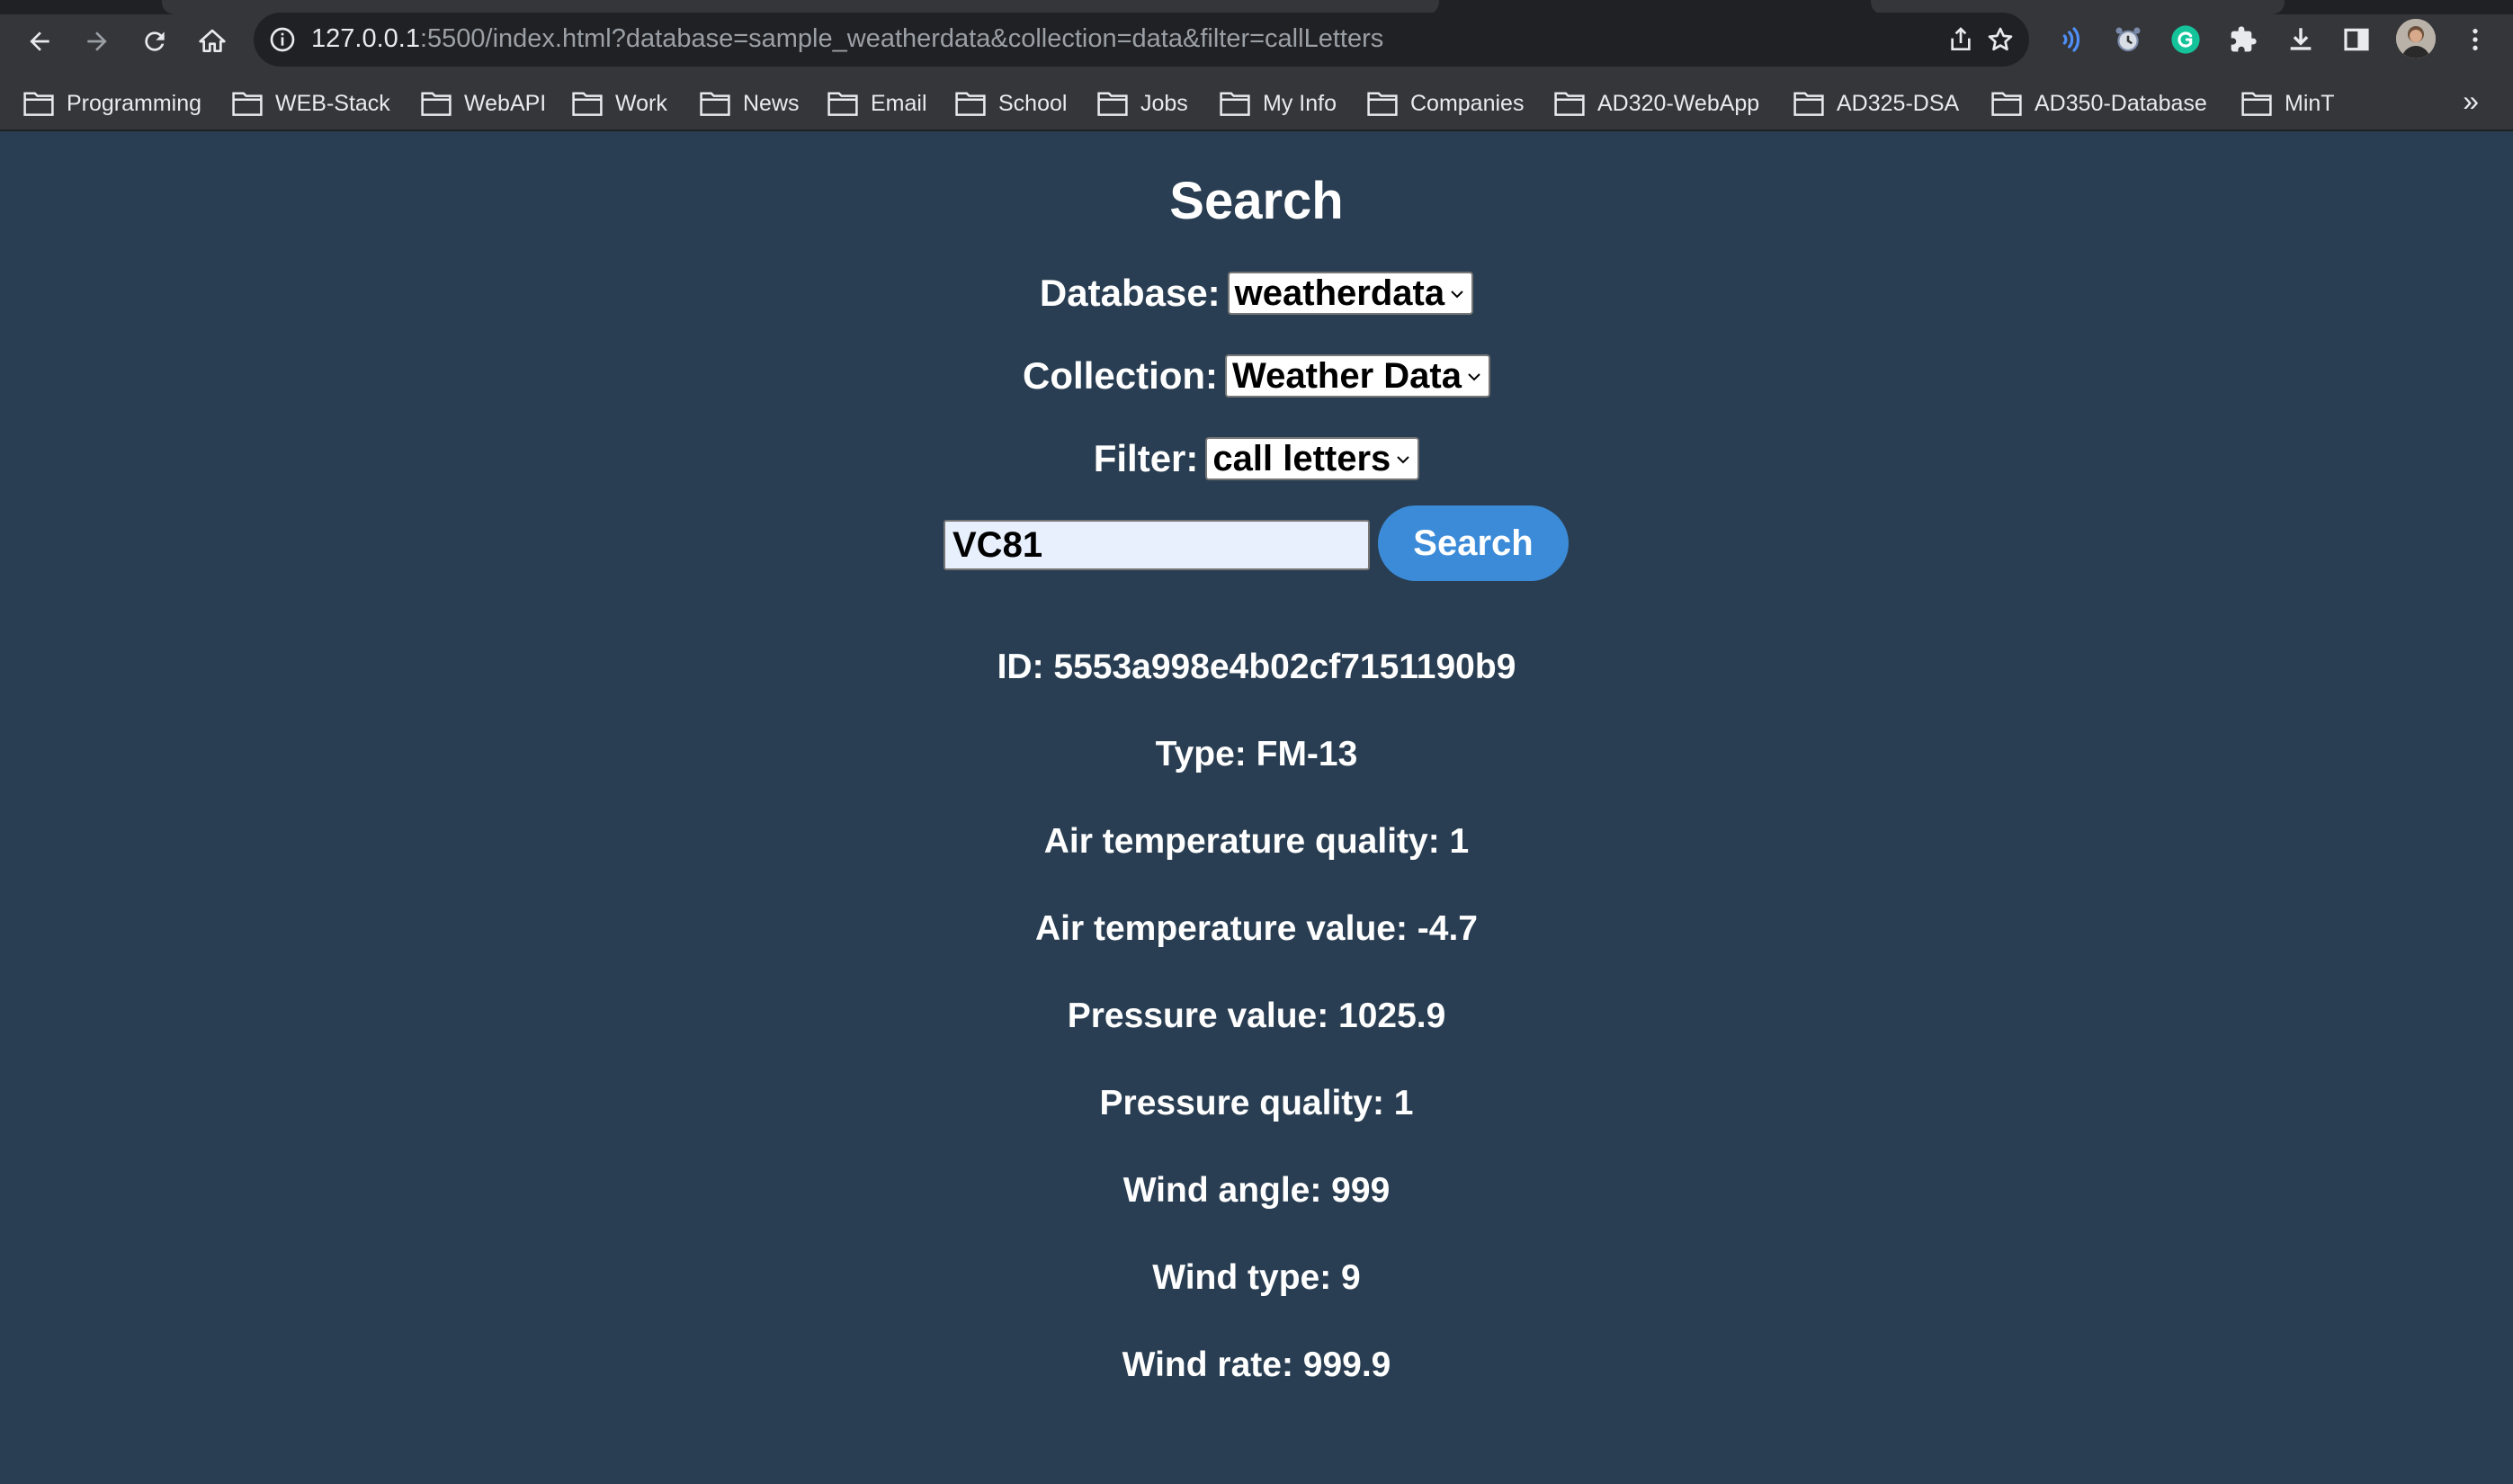 The height and width of the screenshot is (1484, 2513). I want to click on profile-avatar, so click(2416, 38).